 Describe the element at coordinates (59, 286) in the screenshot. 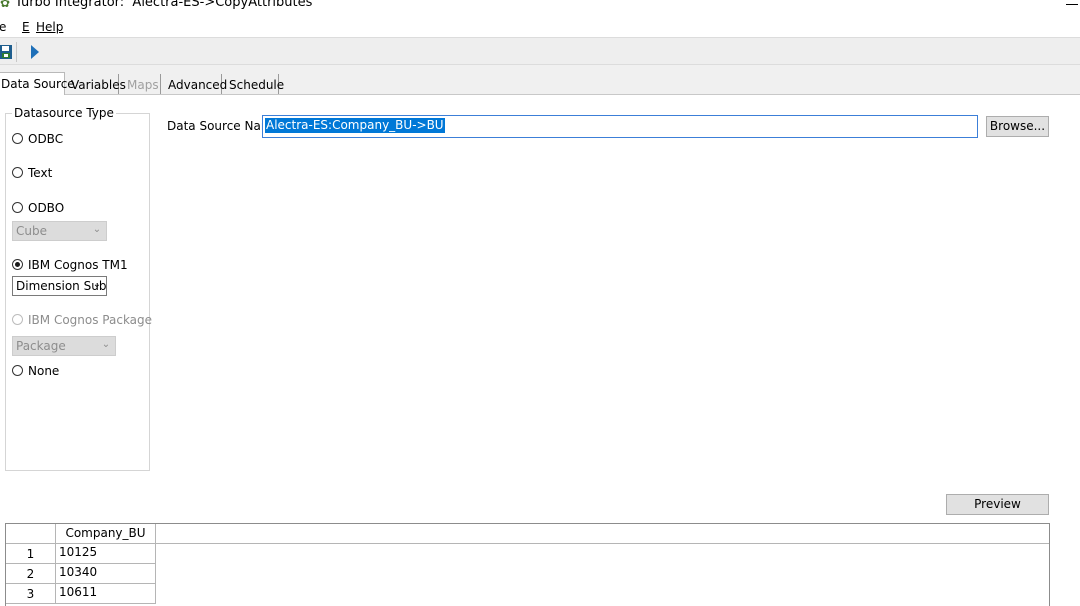

I see `tm1-type-select: Dimension Sub ⌄` at that location.